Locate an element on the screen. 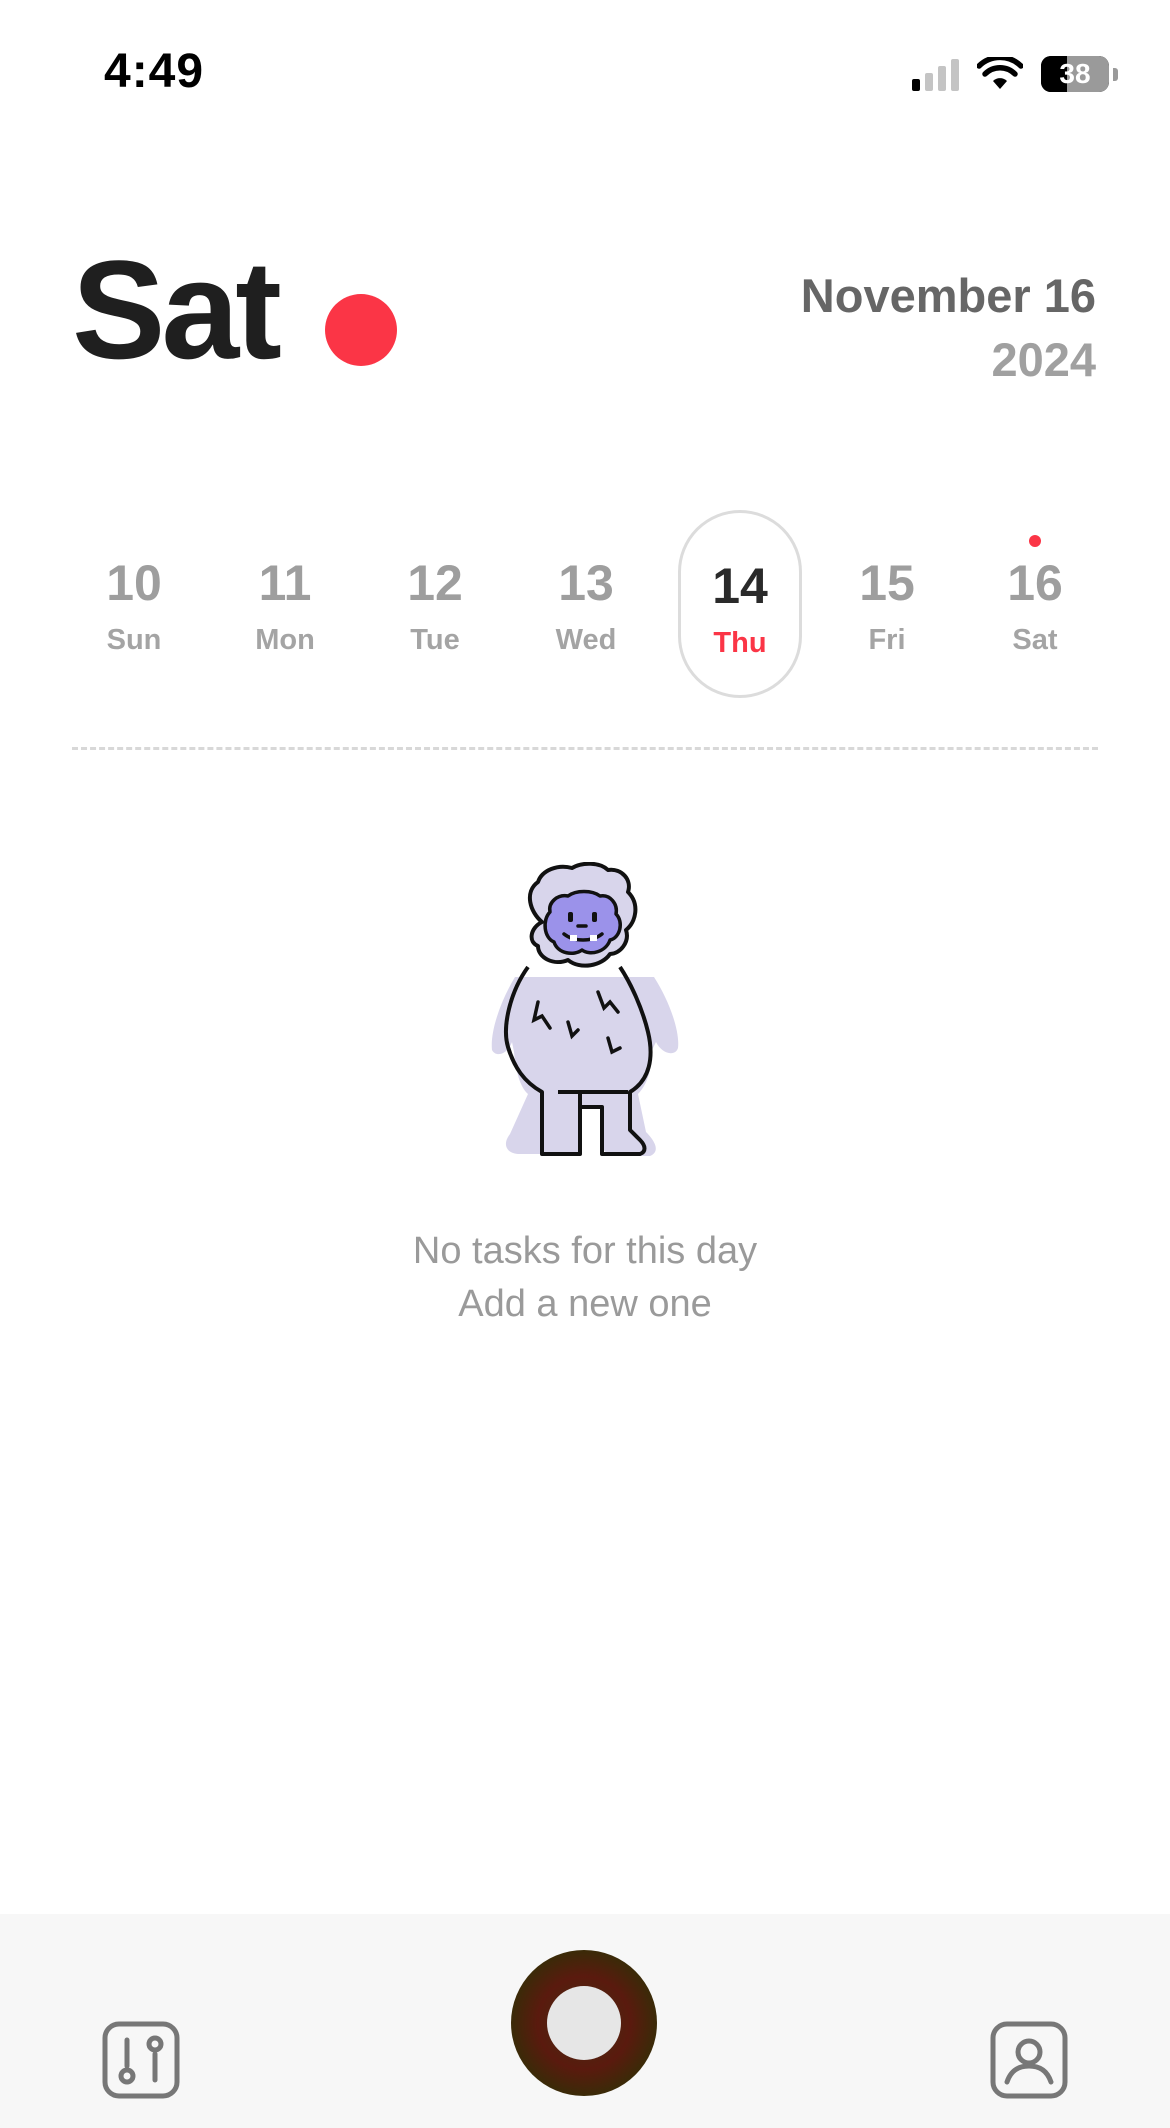  status-time: 4:49 is located at coordinates (154, 71).